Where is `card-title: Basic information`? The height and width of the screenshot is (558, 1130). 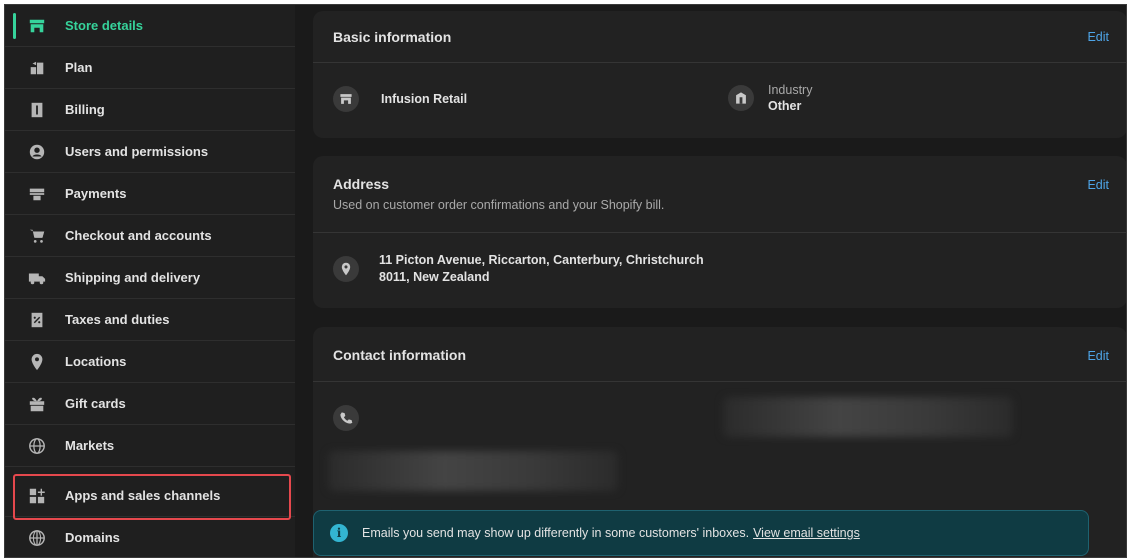 card-title: Basic information is located at coordinates (392, 37).